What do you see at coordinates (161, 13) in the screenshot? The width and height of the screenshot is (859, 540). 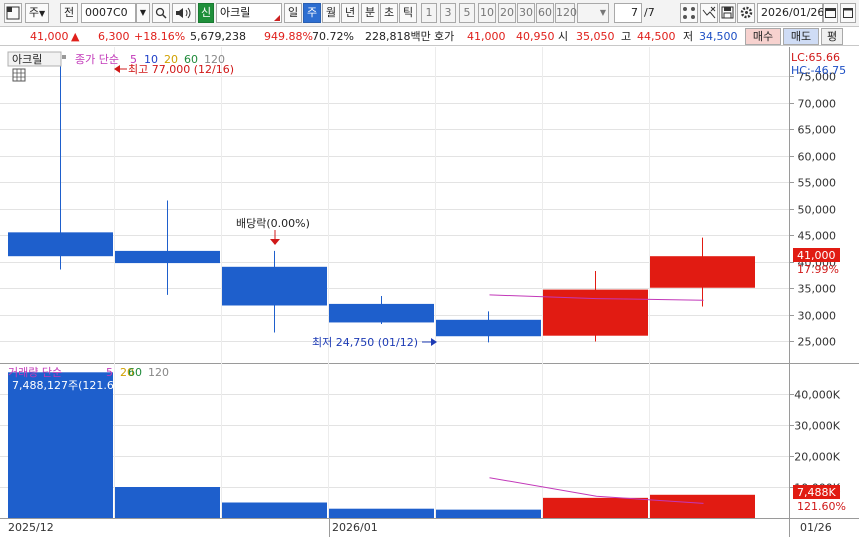 I see `search-icon` at bounding box center [161, 13].